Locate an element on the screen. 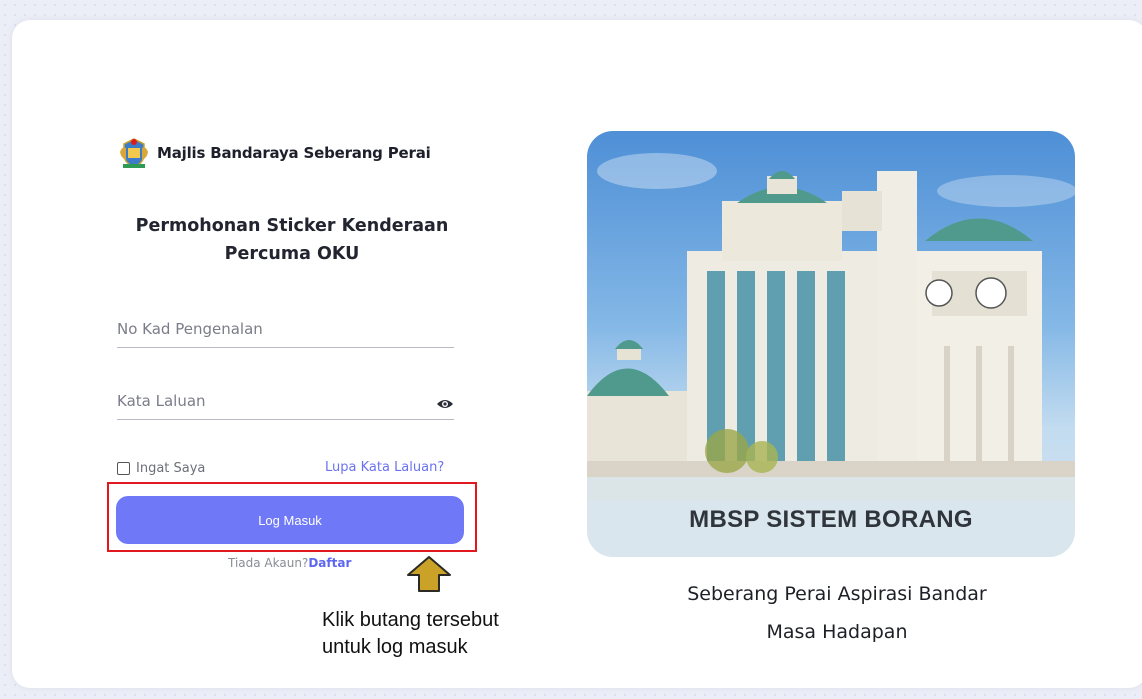 The height and width of the screenshot is (699, 1142). hero-caption: MBSP SISTEM BORANG is located at coordinates (831, 519).